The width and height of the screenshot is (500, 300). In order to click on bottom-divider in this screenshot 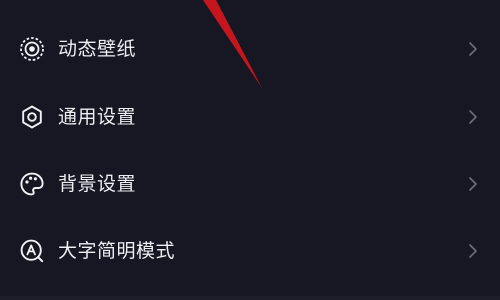, I will do `click(250, 298)`.